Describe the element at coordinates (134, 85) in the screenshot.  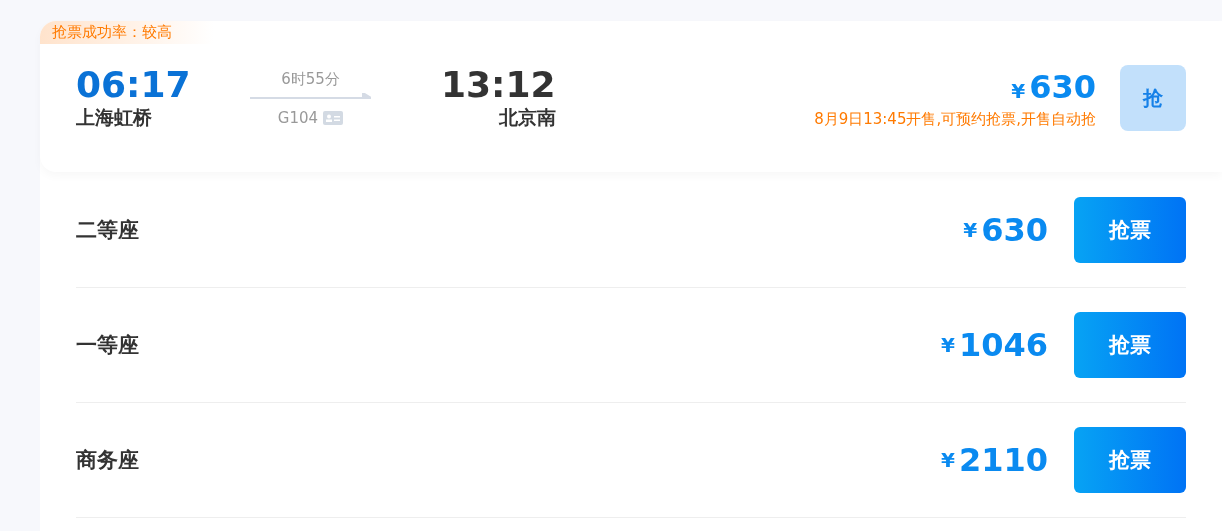
I see `departure-time: 06:17` at that location.